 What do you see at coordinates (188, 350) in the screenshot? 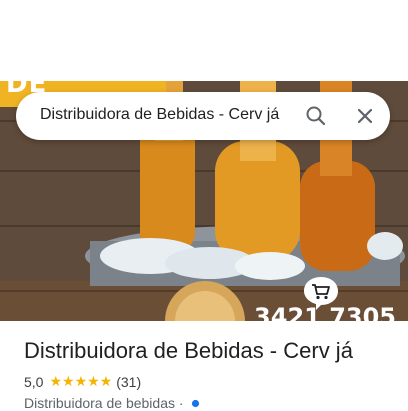
I see `place-title: Distribuidora de Bebidas - Cerv já` at bounding box center [188, 350].